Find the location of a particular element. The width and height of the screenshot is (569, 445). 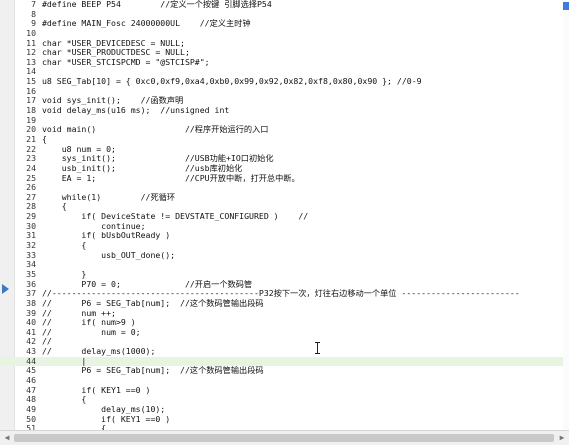

code-line: 13 char *USER_STCISPCMD = "@STCISP#"; is located at coordinates (284, 62).